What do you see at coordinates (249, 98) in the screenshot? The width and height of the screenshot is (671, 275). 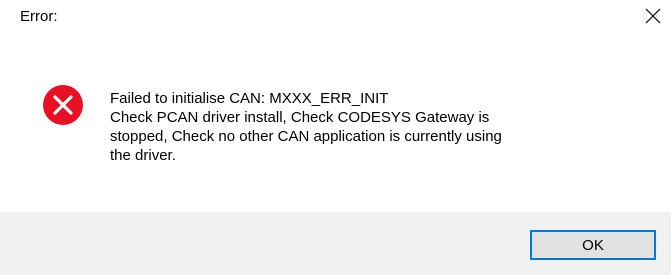 I see `message-line: Failed to initialise CAN: MXXX_ERR_INIT` at bounding box center [249, 98].